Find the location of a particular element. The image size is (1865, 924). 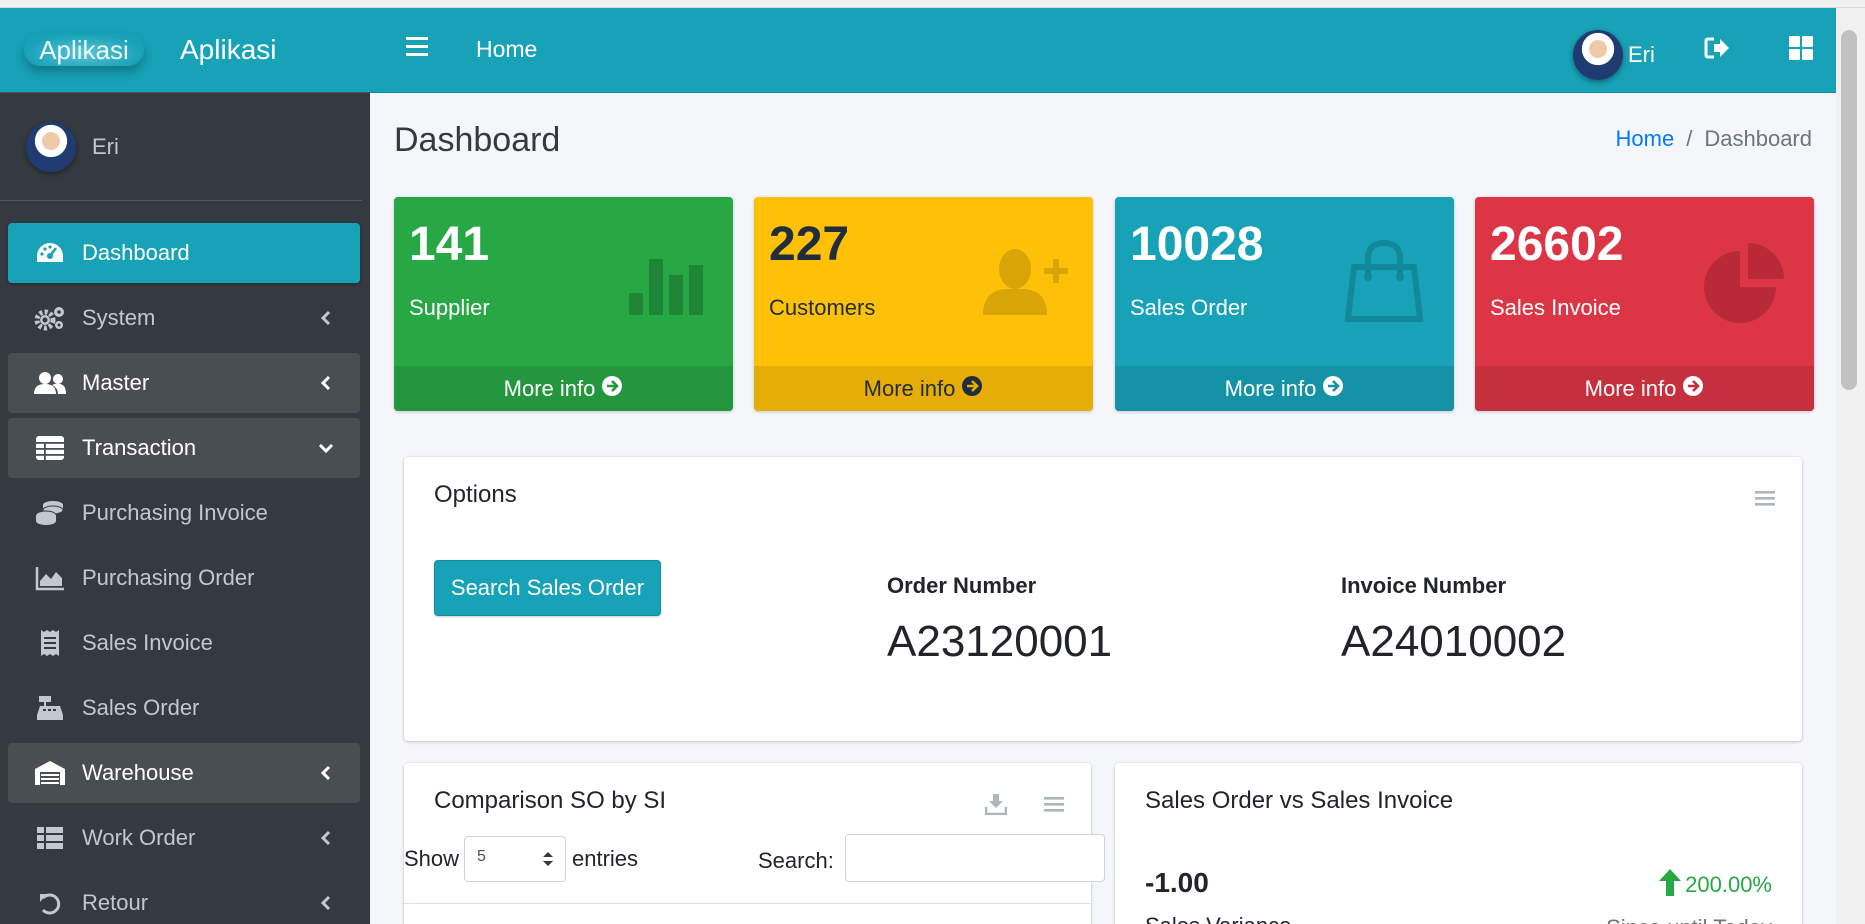

stat-box-customers: 227 Customers More info is located at coordinates (923, 304).